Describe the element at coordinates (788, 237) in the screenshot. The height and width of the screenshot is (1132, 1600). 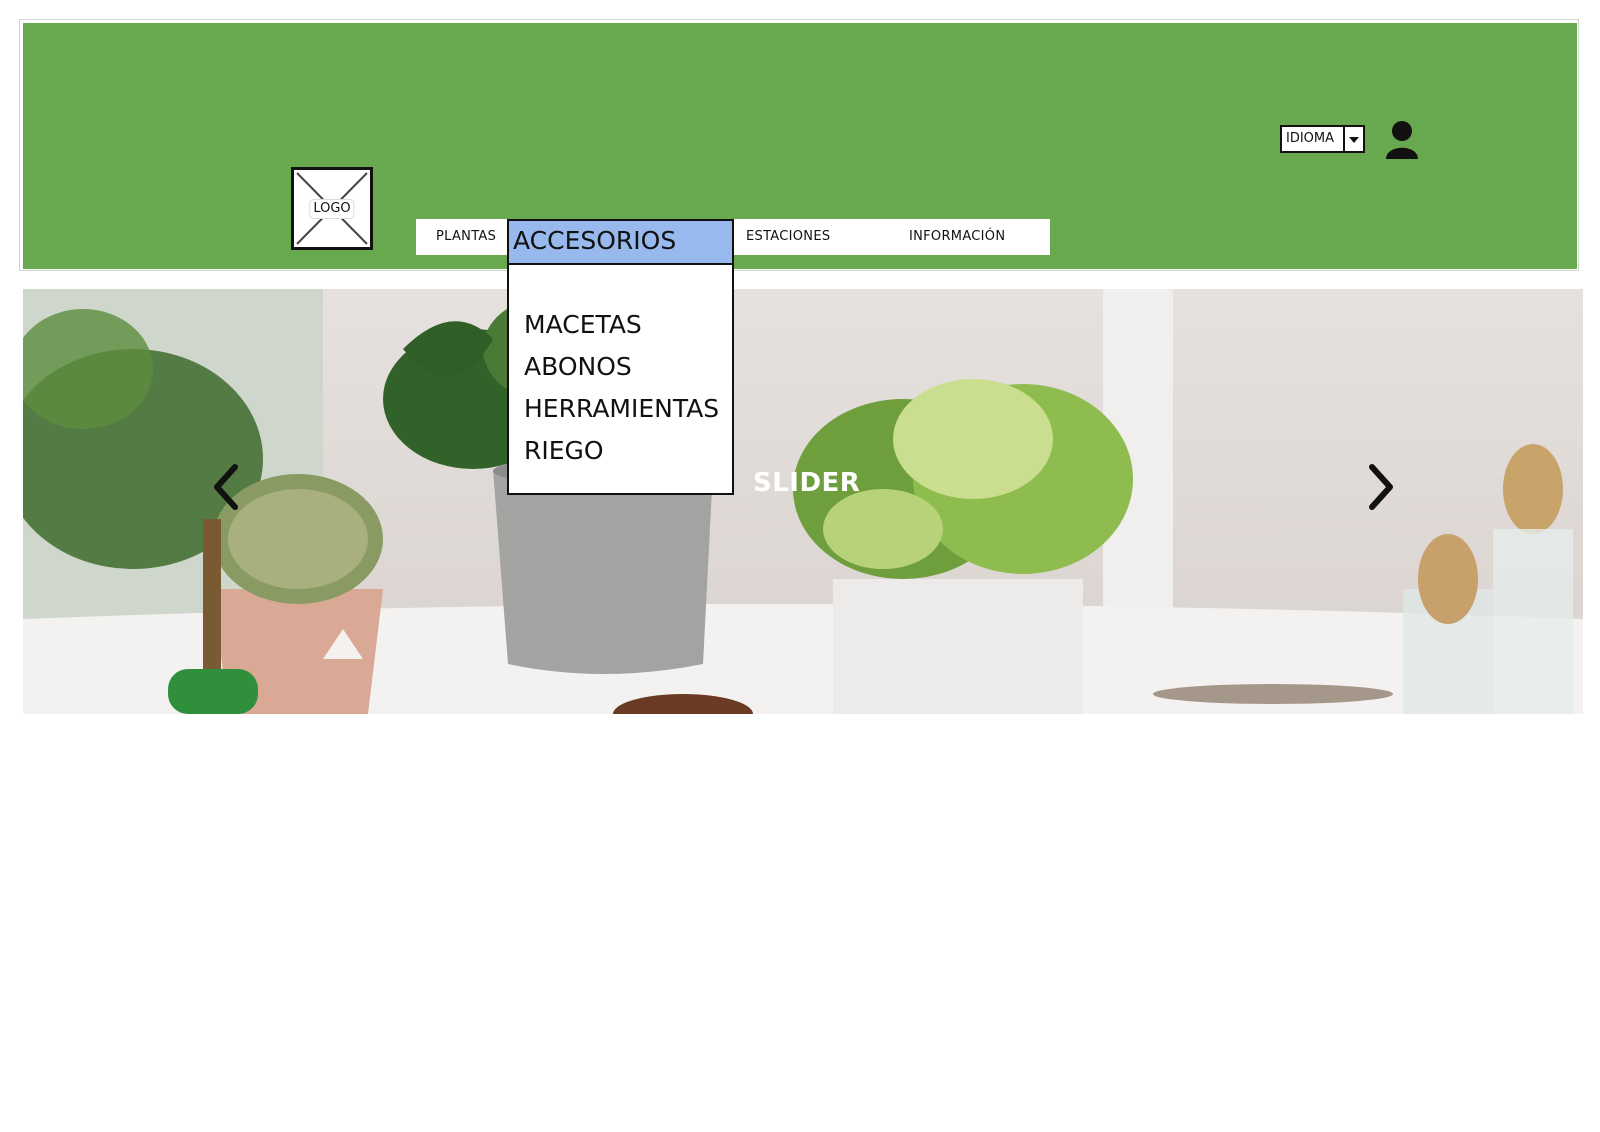
I see `nav-item-estaciones: ESTACIONES` at that location.